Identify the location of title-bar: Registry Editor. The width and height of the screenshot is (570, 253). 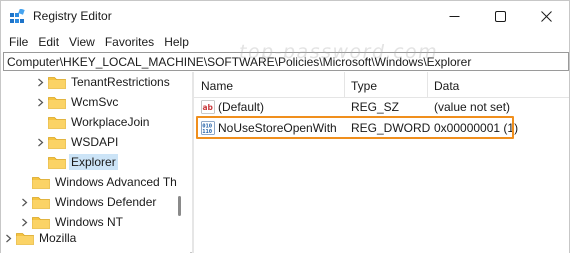
(285, 16).